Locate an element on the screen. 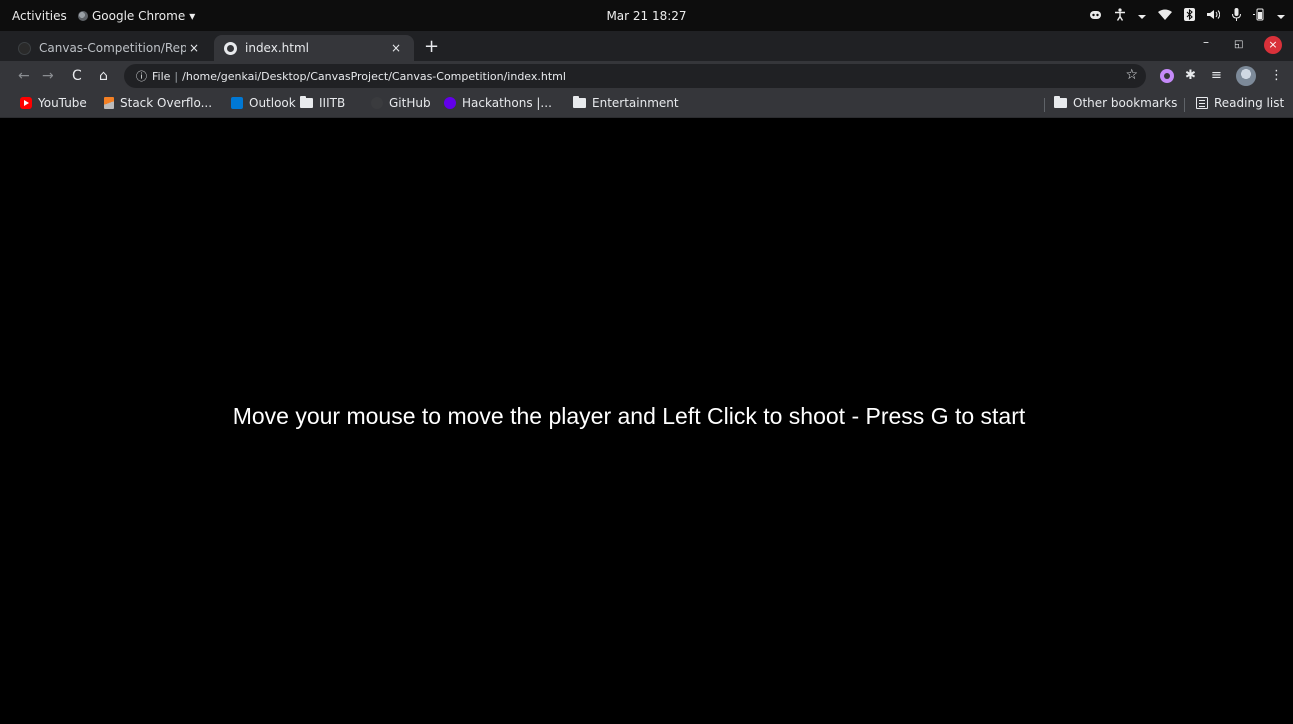 The height and width of the screenshot is (724, 1293). globe-icon is located at coordinates (230, 48).